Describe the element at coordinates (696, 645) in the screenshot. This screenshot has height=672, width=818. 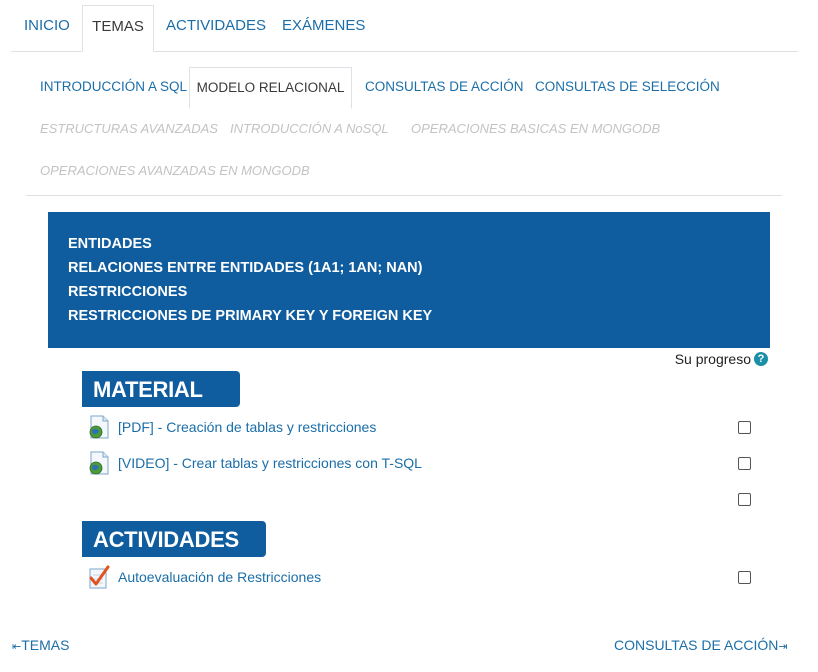
I see `next-section-label: CONSULTAS DE ACCIÓN` at that location.